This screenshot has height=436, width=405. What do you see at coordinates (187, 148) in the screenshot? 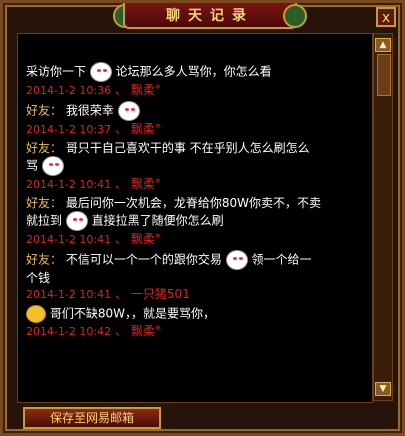
I see `message-text: 哥只干自己喜欢干的事 不在乎别人怎么刷怎么` at bounding box center [187, 148].